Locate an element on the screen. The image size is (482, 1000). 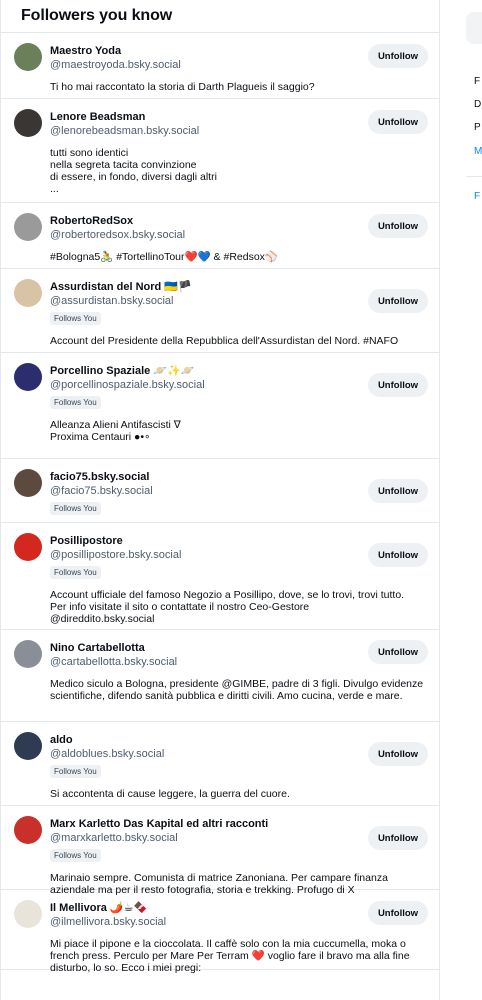
sidebar-link-more: M is located at coordinates (478, 151).